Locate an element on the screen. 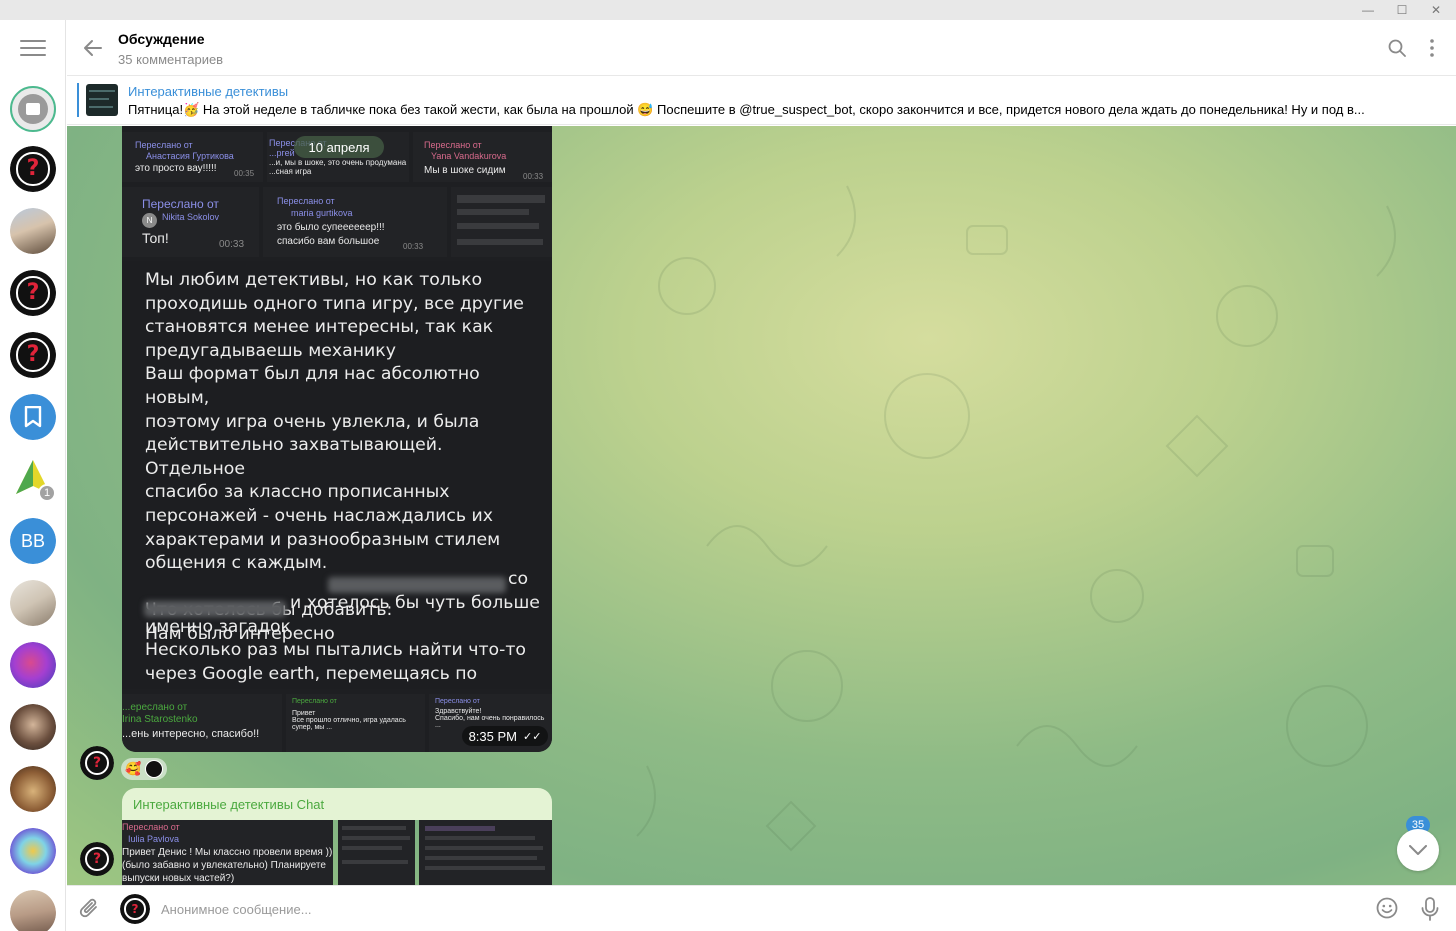 The image size is (1456, 931). chat-avatar-detectives-2: ? is located at coordinates (33, 293).